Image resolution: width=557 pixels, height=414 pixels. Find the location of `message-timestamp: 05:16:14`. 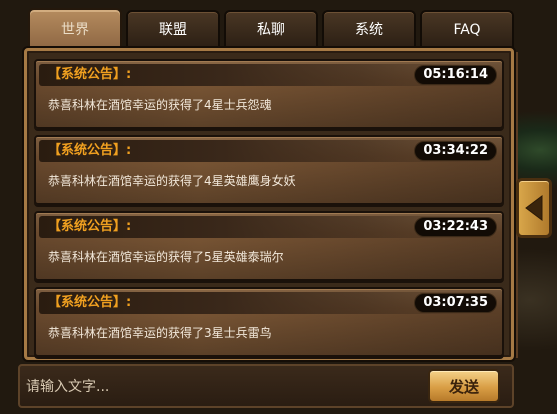

message-timestamp: 05:16:14 is located at coordinates (455, 75).